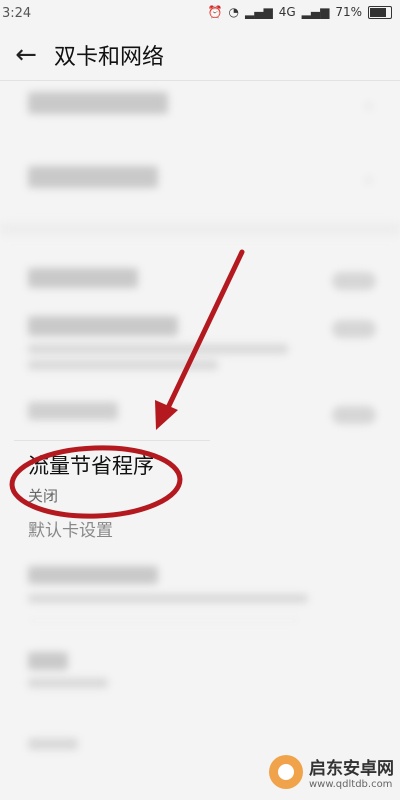  Describe the element at coordinates (234, 12) in the screenshot. I see `wifi-icon: ◔` at that location.